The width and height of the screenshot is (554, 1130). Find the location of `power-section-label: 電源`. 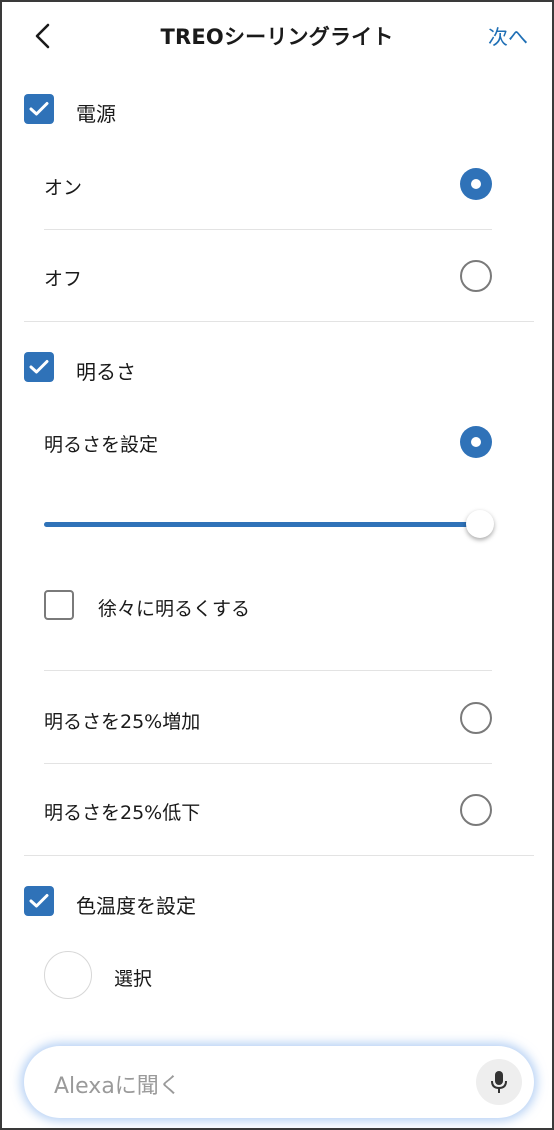

power-section-label: 電源 is located at coordinates (96, 114).